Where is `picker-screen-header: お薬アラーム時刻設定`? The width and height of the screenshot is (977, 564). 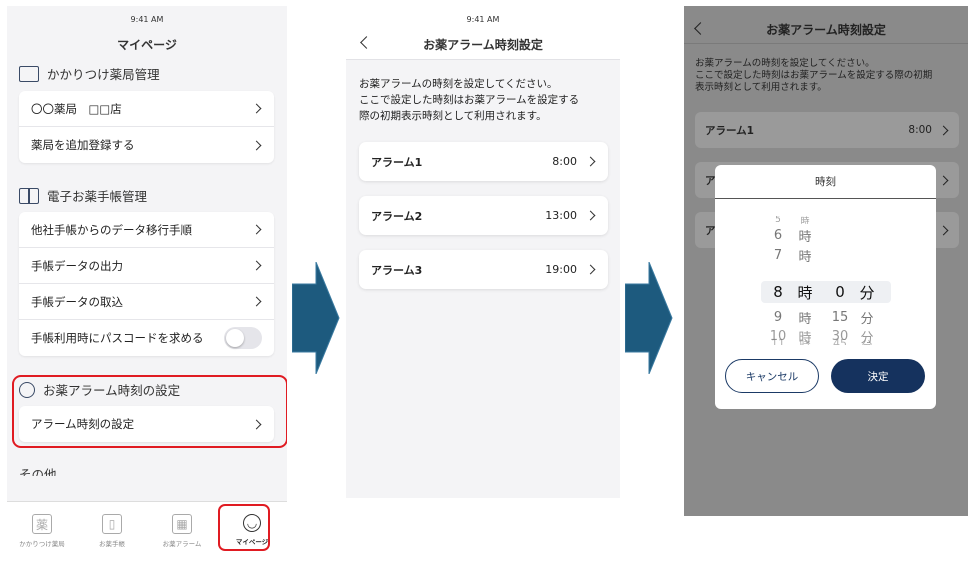 picker-screen-header: お薬アラーム時刻設定 is located at coordinates (826, 25).